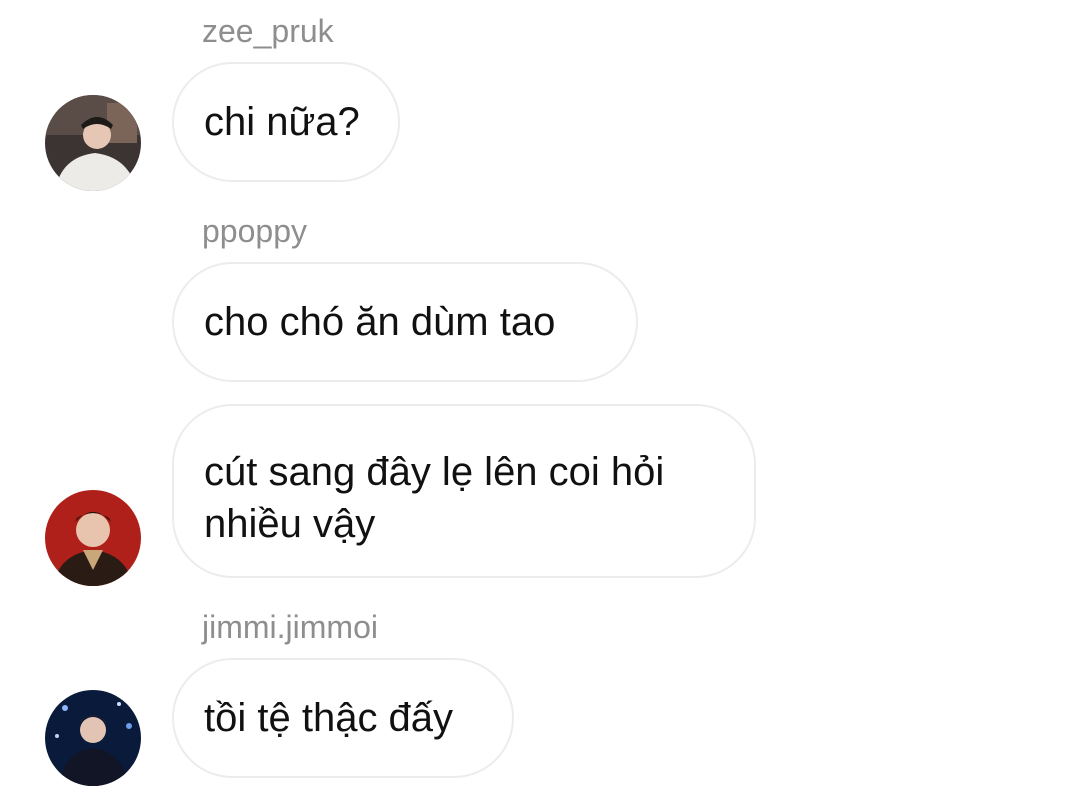  I want to click on message-text: chi nữa?, so click(282, 122).